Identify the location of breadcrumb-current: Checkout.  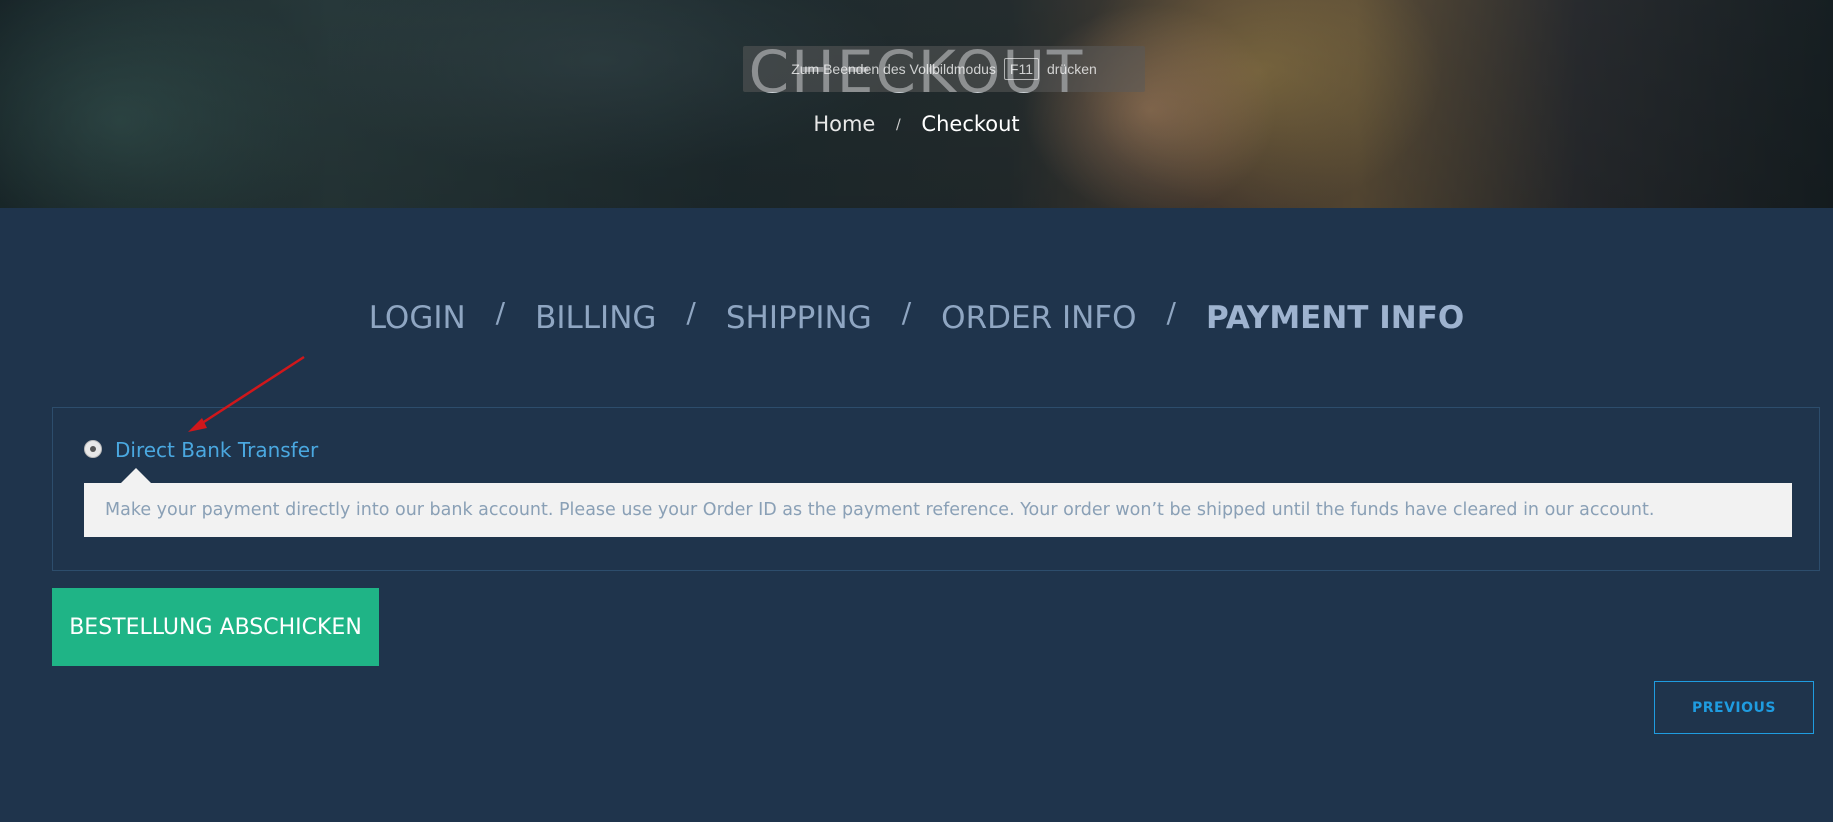
(970, 124).